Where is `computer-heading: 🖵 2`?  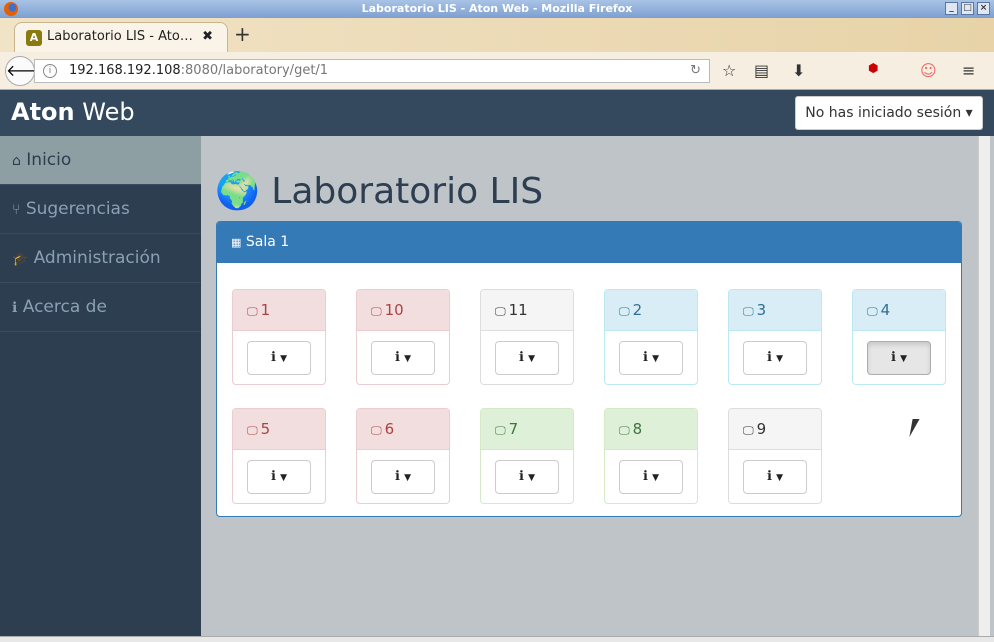 computer-heading: 🖵 2 is located at coordinates (651, 310).